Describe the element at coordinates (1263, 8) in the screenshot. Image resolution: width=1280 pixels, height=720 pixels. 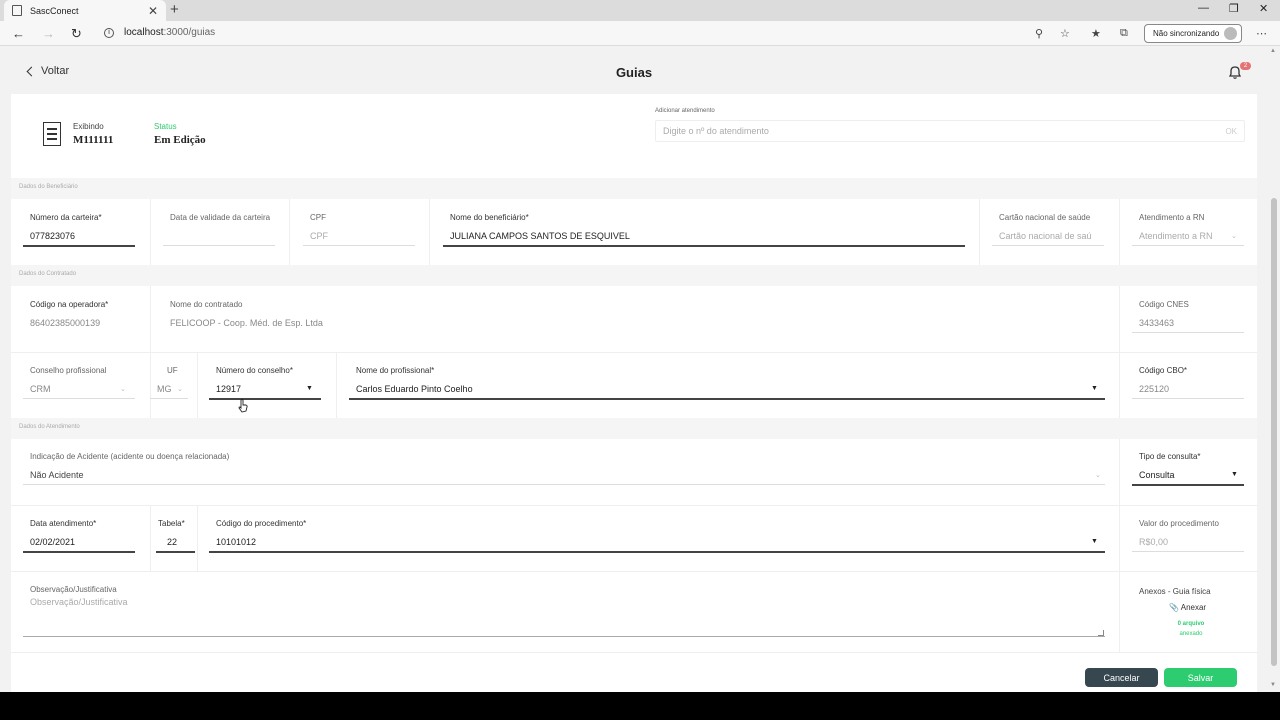
I see `window-close-icon: ✕` at that location.